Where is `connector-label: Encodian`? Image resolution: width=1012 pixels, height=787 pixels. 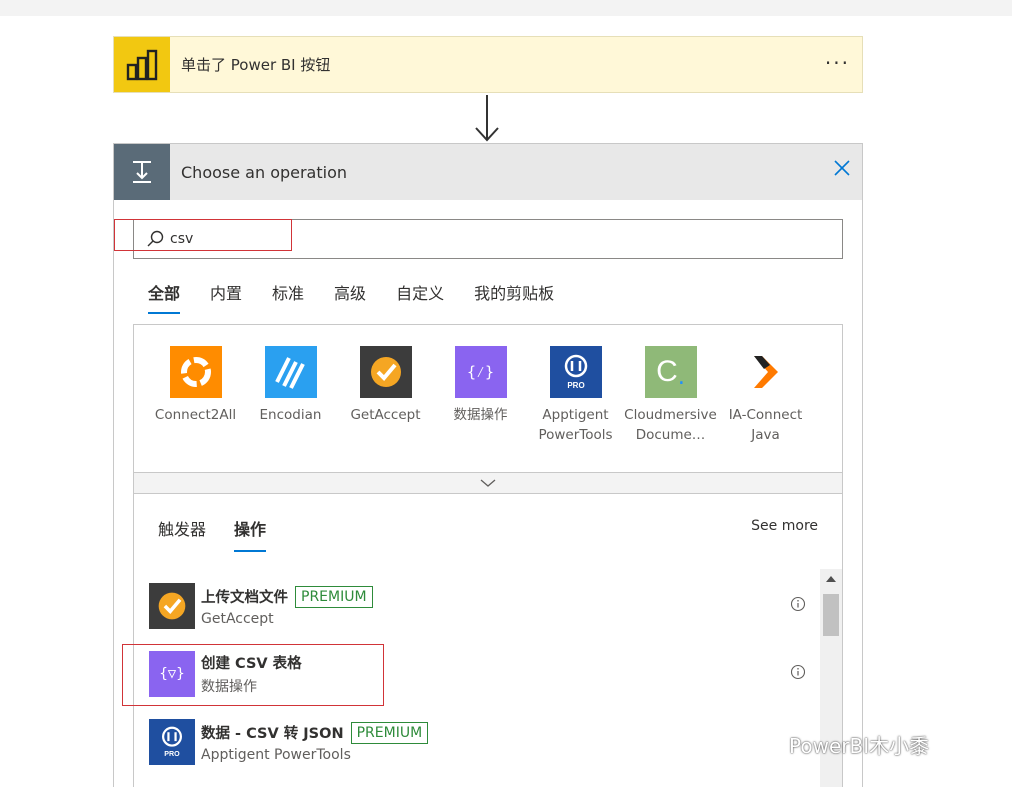
connector-label: Encodian is located at coordinates (290, 415).